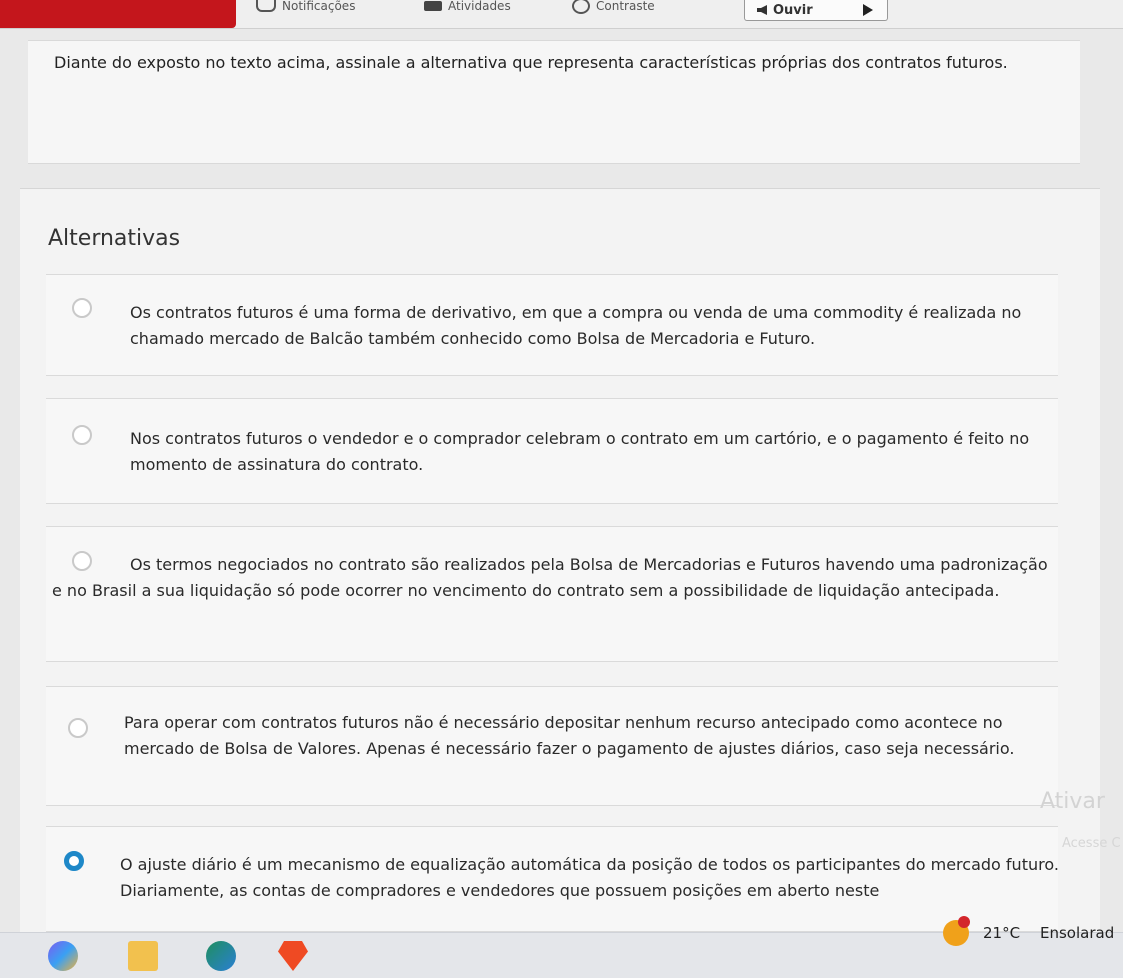 The width and height of the screenshot is (1123, 978). Describe the element at coordinates (82, 435) in the screenshot. I see `option-b-radio` at that location.